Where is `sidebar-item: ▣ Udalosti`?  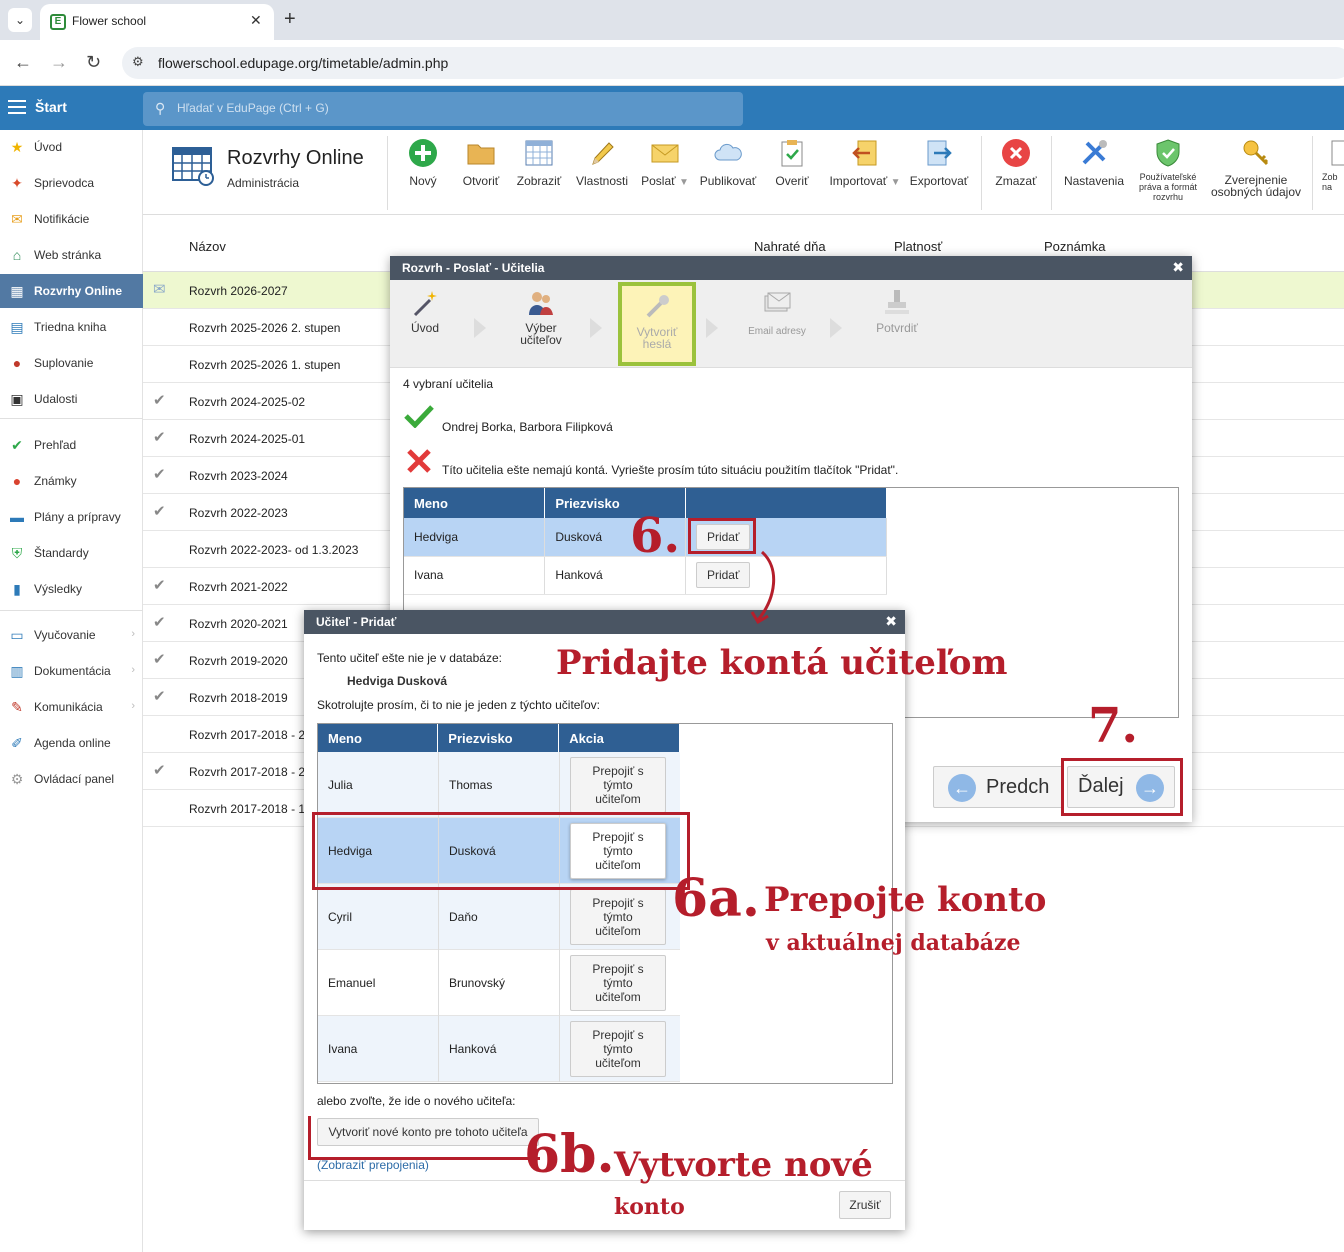
sidebar-item: ▣ Udalosti is located at coordinates (71, 399).